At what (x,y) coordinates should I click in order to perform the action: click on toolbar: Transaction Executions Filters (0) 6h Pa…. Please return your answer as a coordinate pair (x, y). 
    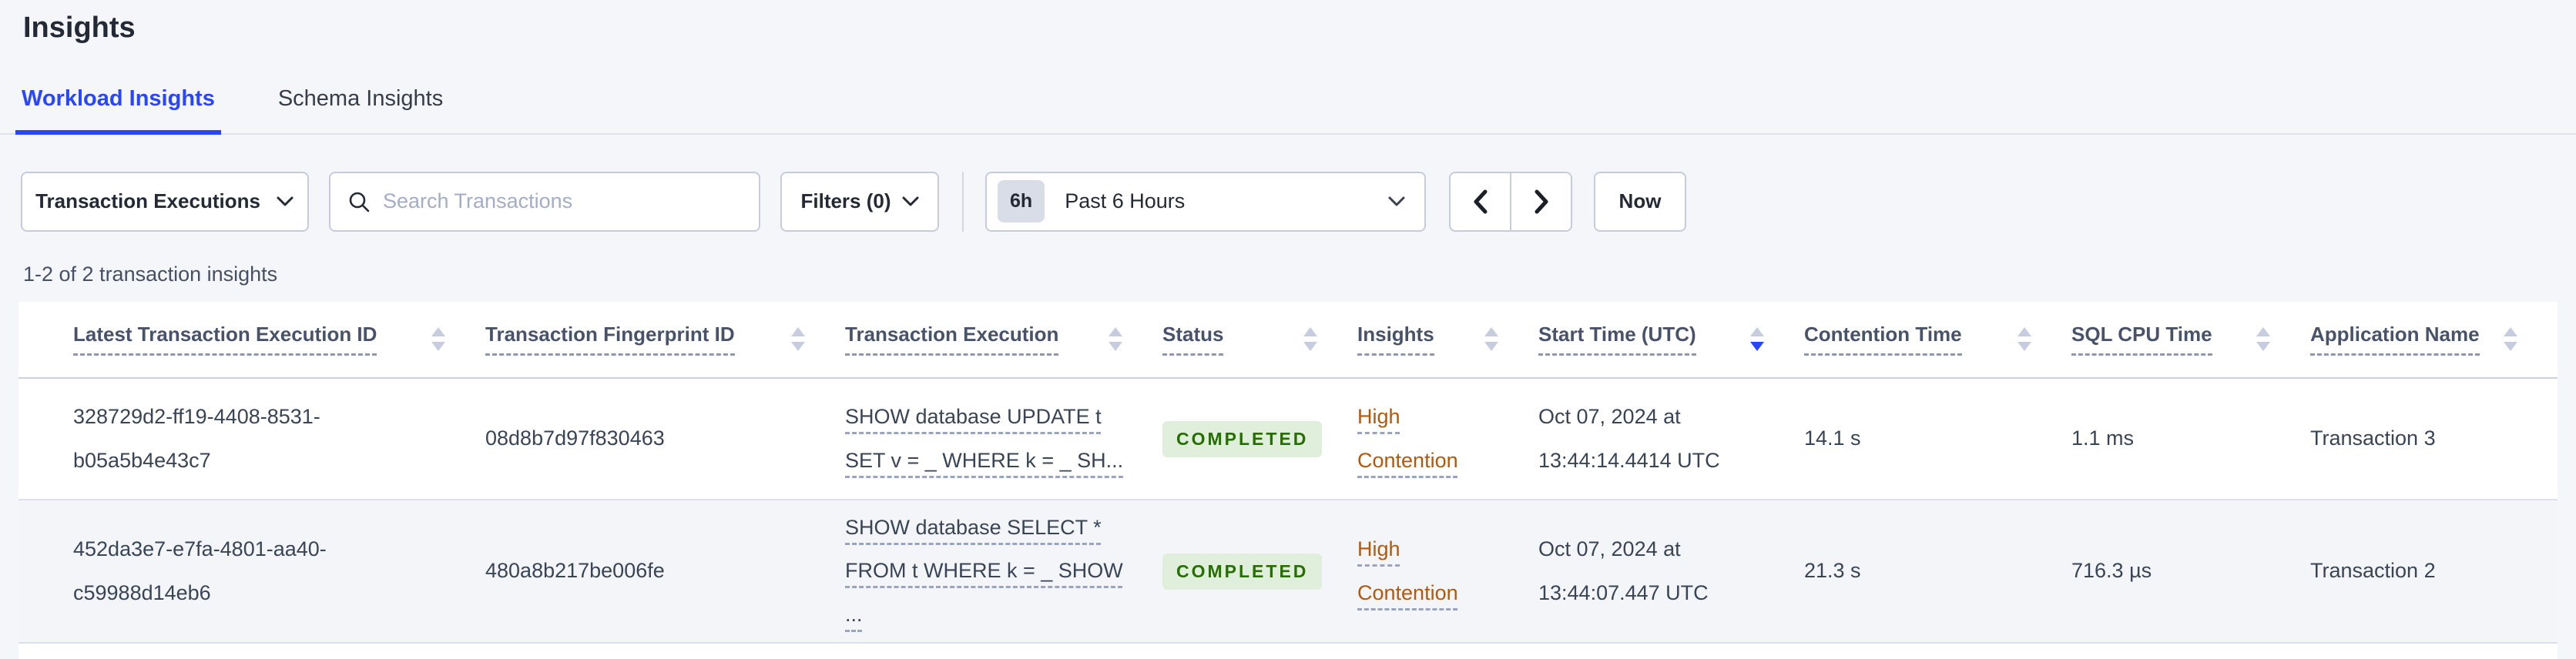
    Looking at the image, I should click on (1298, 201).